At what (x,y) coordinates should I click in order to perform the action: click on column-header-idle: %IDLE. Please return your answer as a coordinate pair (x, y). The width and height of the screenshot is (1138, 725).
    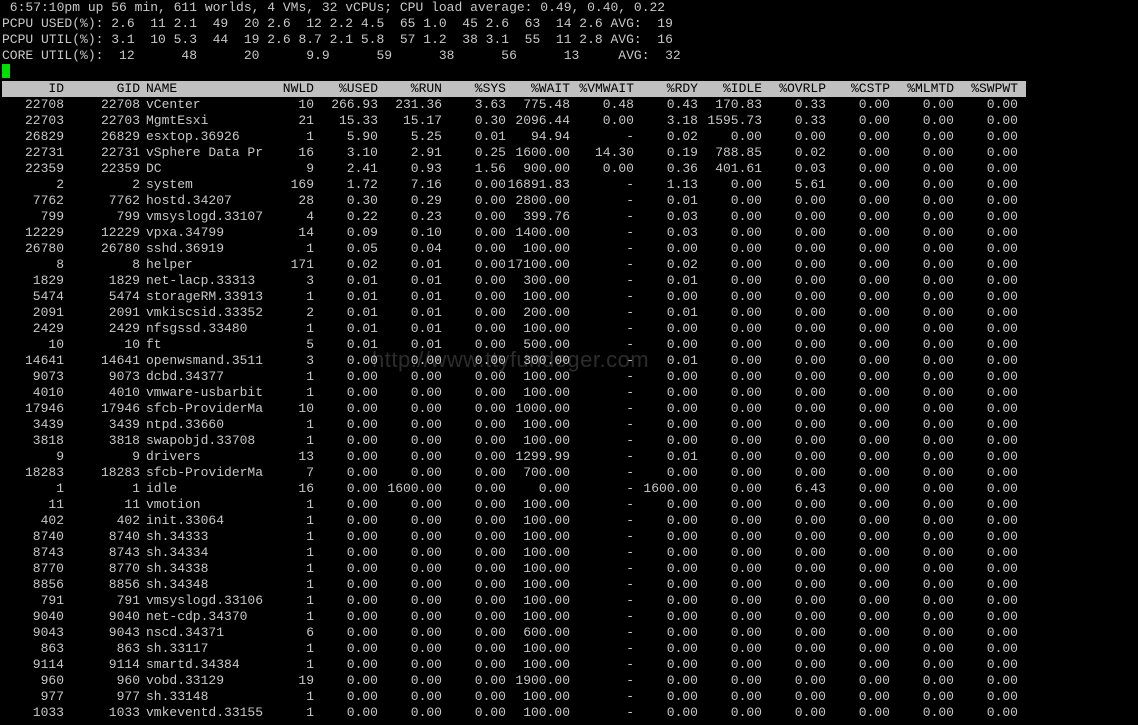
    Looking at the image, I should click on (742, 88).